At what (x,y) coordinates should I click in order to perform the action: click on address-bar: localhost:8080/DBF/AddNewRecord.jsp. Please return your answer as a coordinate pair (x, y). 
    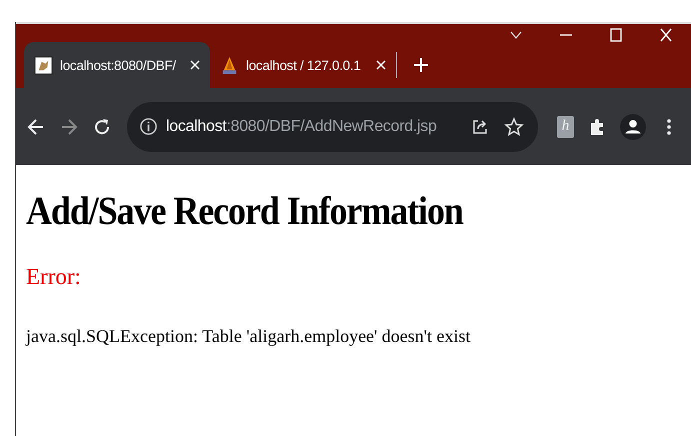
    Looking at the image, I should click on (332, 127).